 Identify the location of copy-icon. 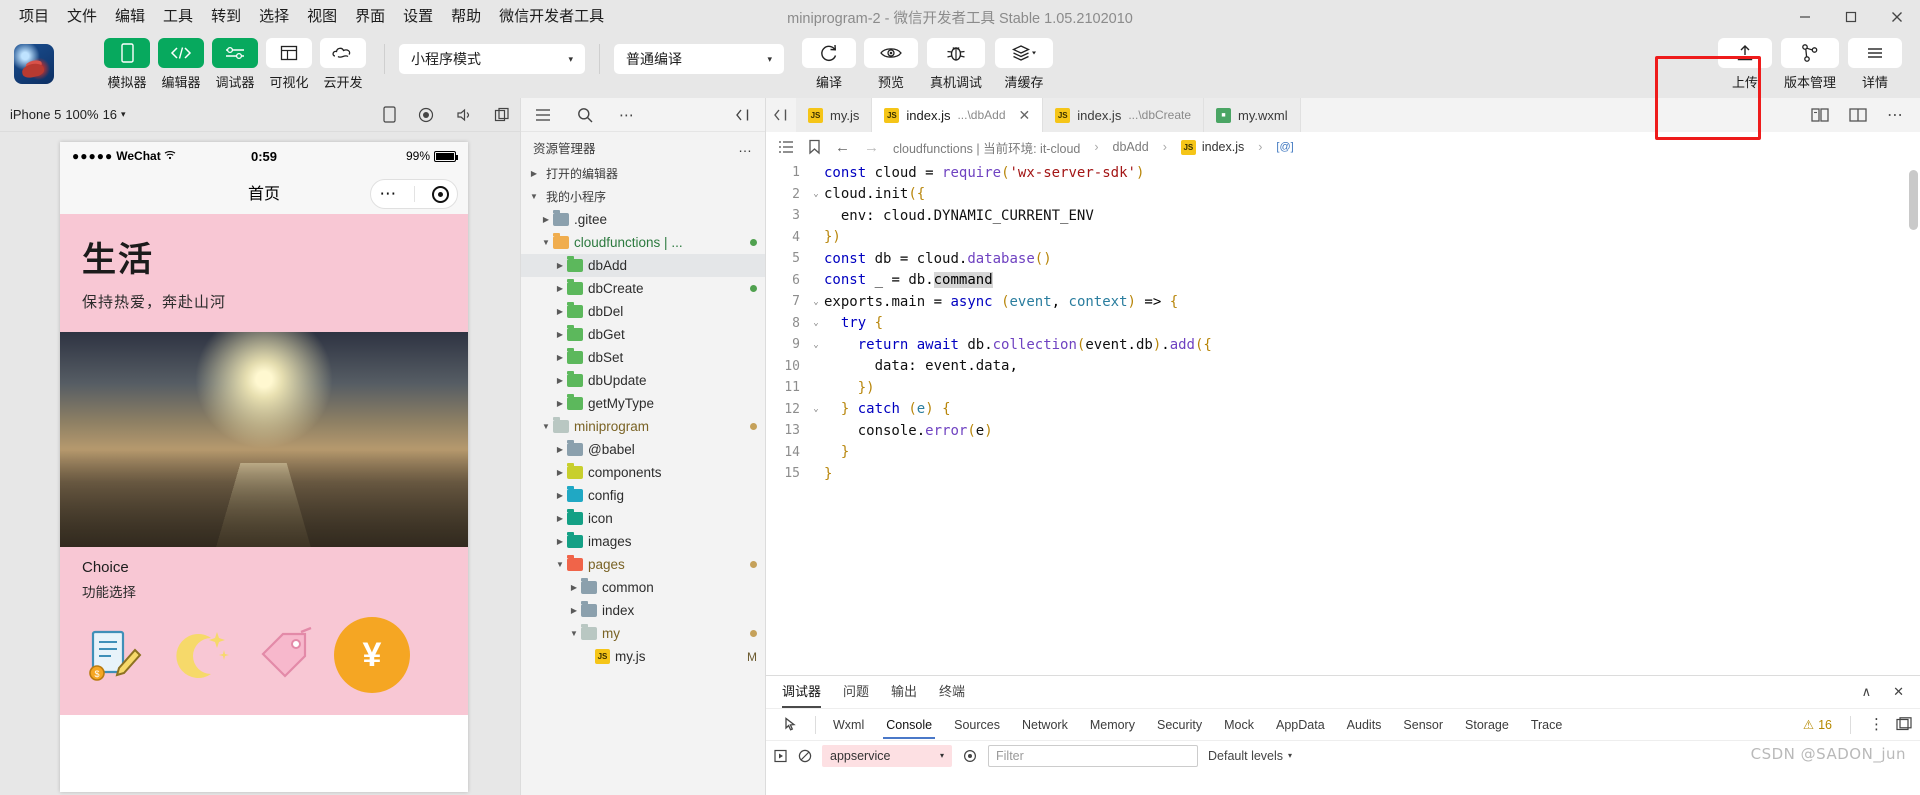
(502, 115).